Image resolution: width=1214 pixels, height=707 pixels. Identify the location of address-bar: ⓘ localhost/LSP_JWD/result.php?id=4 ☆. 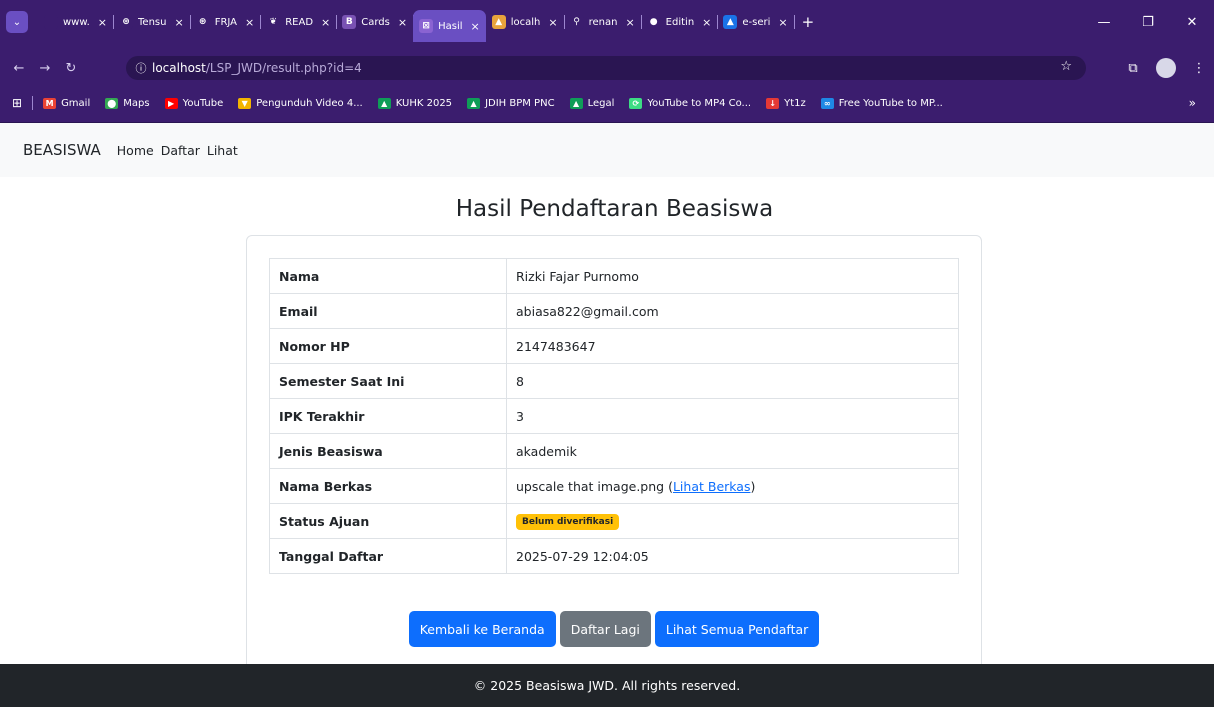
(606, 68).